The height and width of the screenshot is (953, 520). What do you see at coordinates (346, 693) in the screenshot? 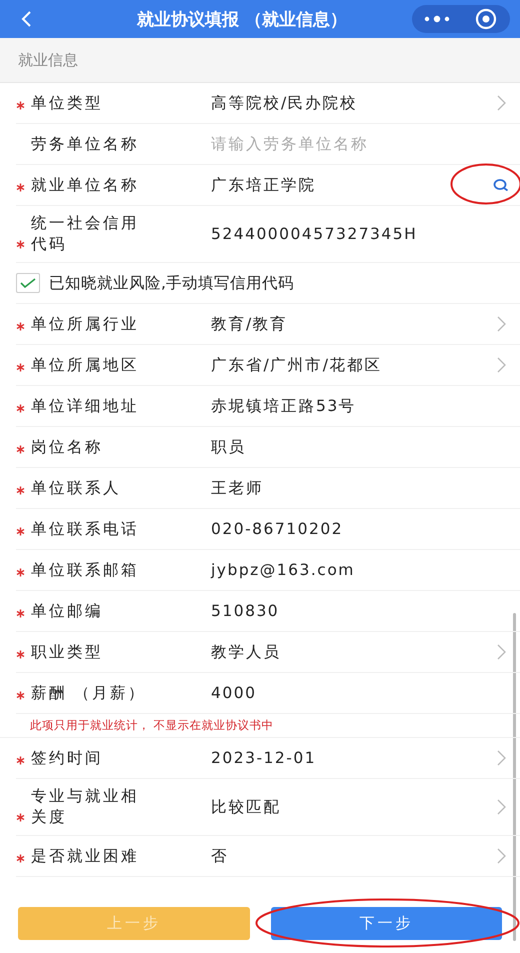
I see `field-value: 4000` at bounding box center [346, 693].